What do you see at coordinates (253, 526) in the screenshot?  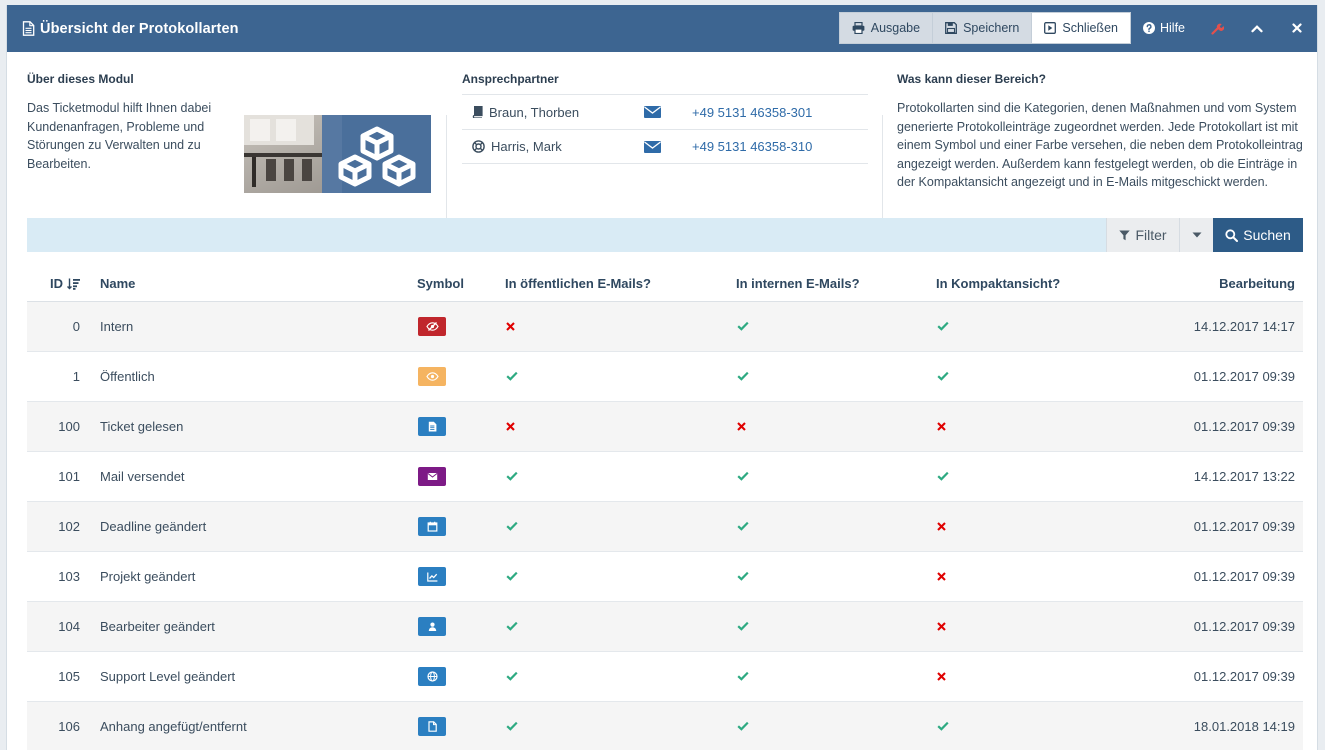 I see `cell-name: Deadline geändert` at bounding box center [253, 526].